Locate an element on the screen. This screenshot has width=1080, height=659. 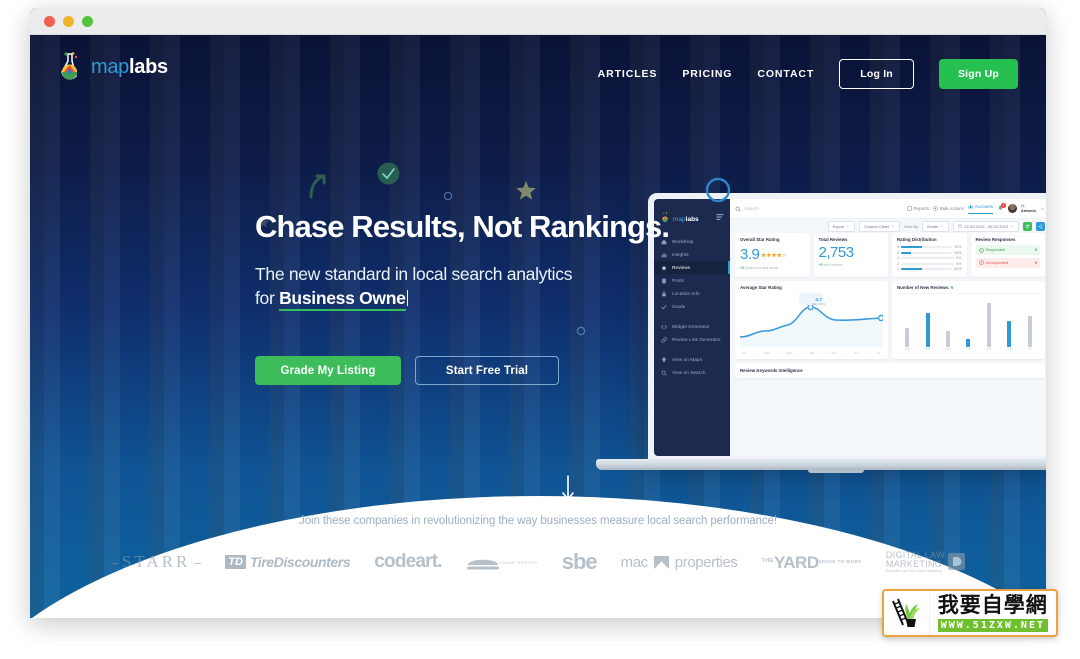
signup-button: Sign Up is located at coordinates (978, 74).